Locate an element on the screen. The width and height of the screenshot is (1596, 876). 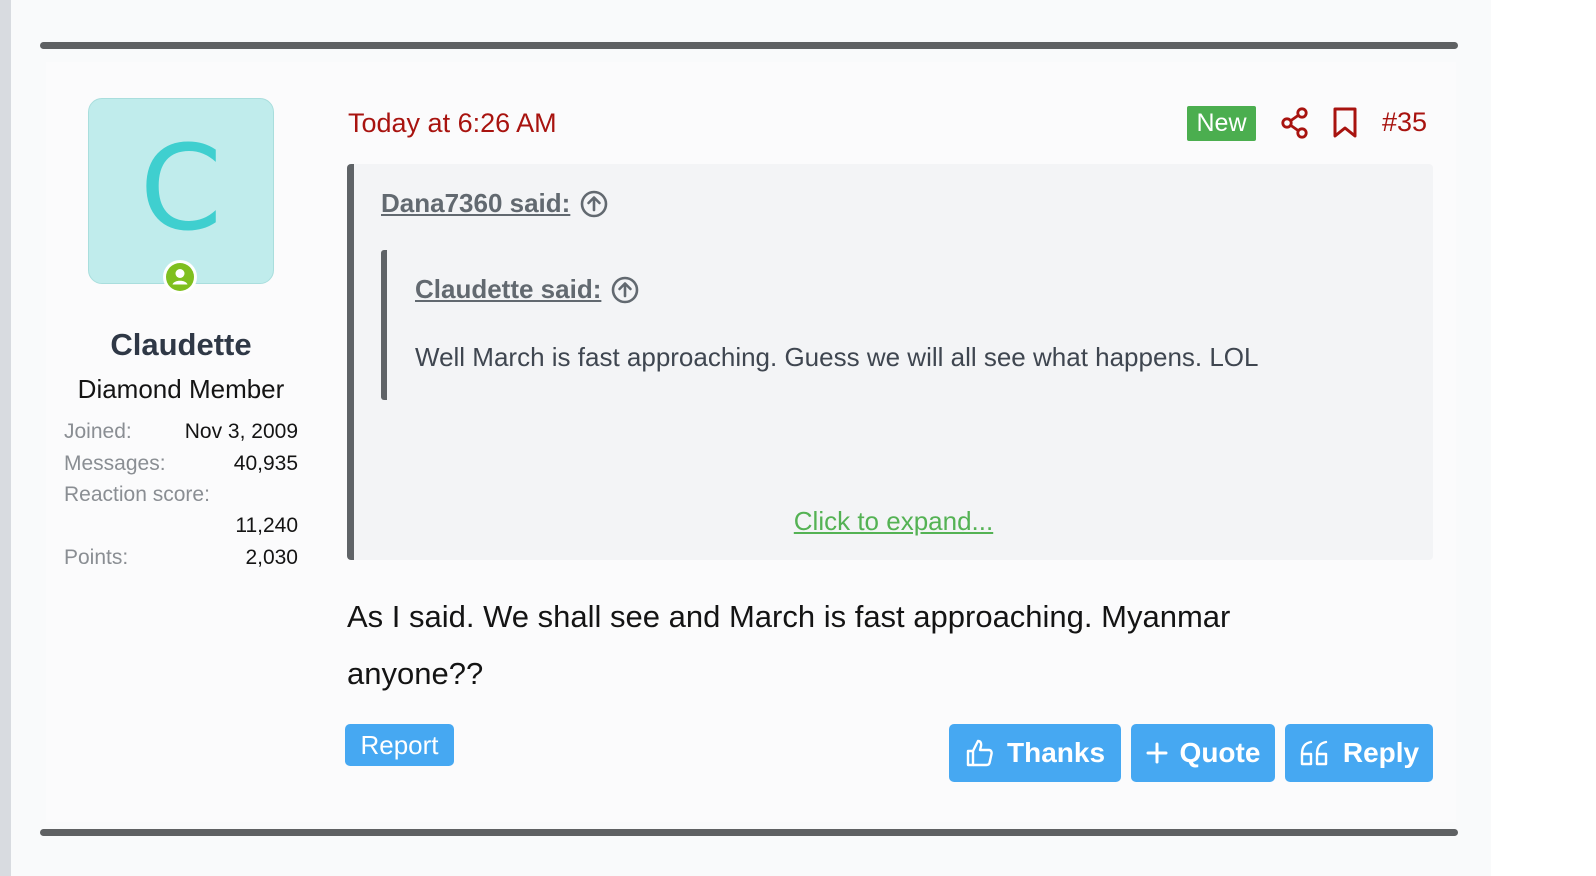
messages-value: 40,935 is located at coordinates (266, 464).